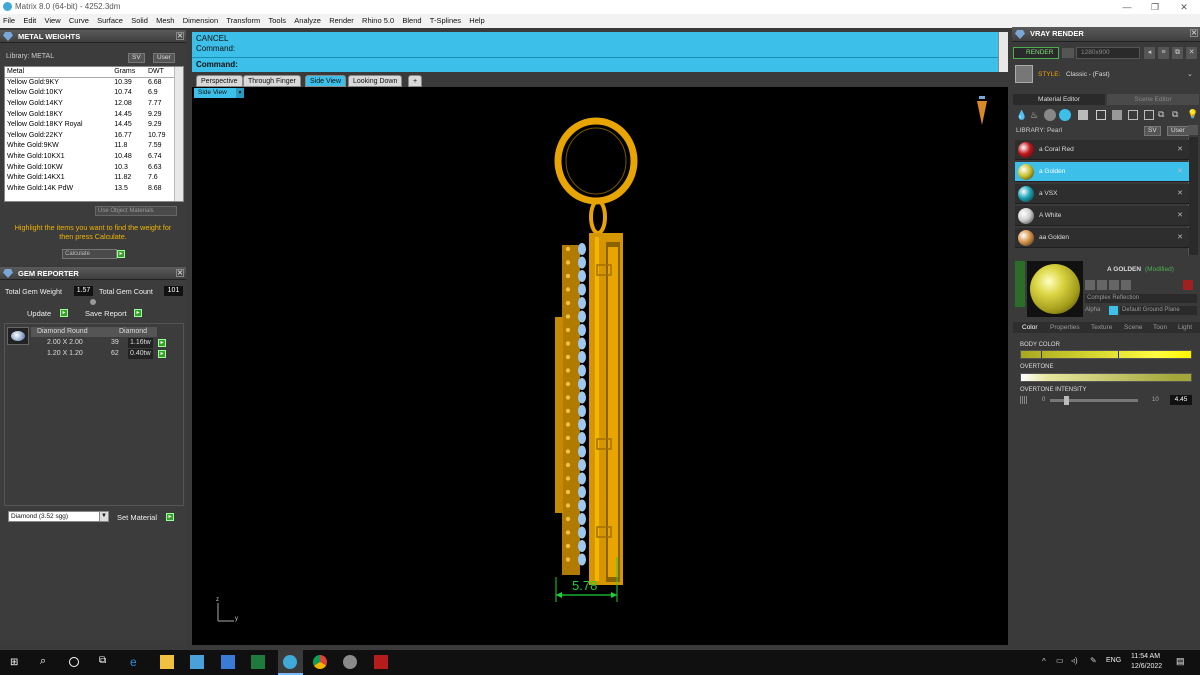 The height and width of the screenshot is (675, 1200). What do you see at coordinates (100, 354) in the screenshot?
I see `gem-row: 1.20 X 1.20 62 0.40tw ▸` at bounding box center [100, 354].